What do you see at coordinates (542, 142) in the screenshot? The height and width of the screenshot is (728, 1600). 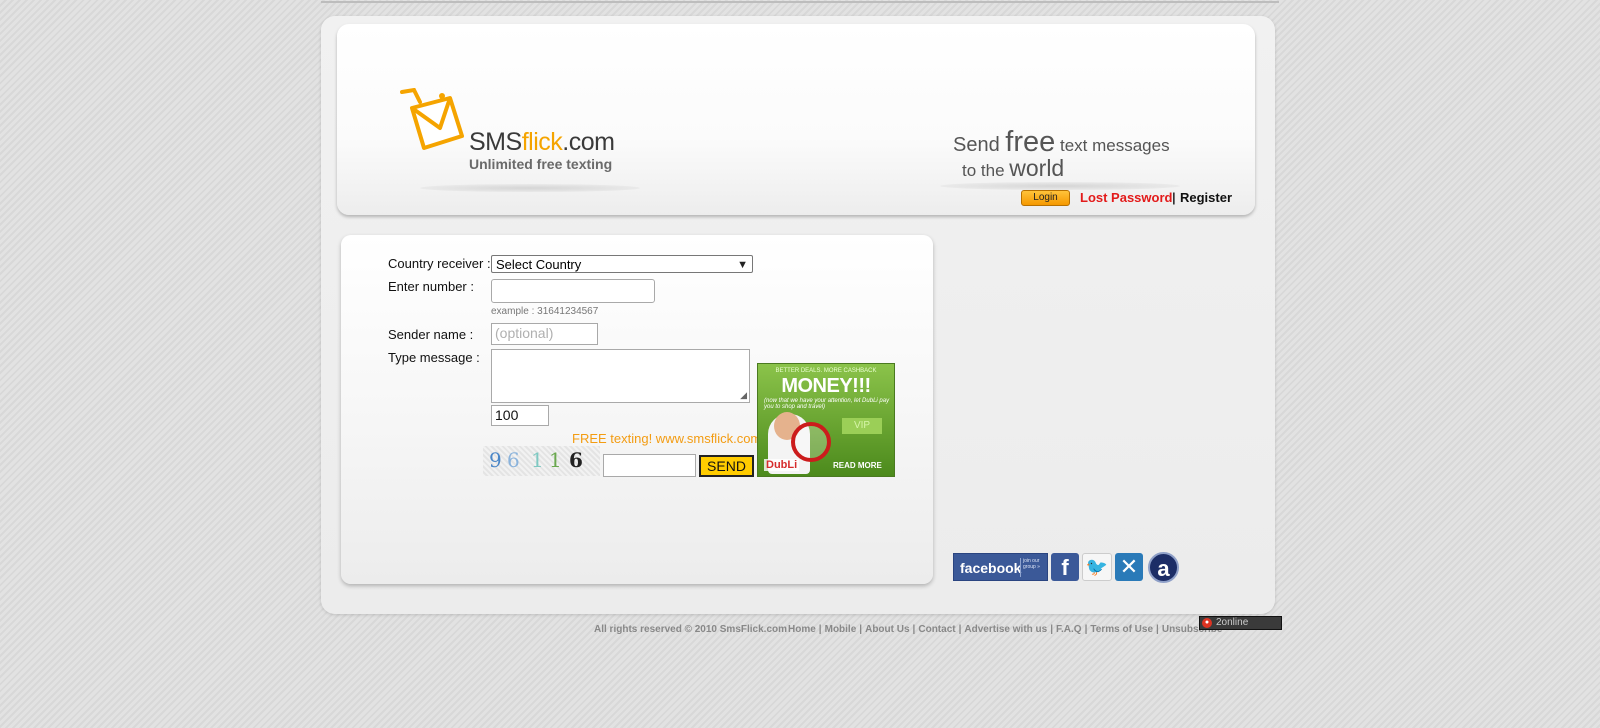 I see `site-logo-text: SMSflick.com` at bounding box center [542, 142].